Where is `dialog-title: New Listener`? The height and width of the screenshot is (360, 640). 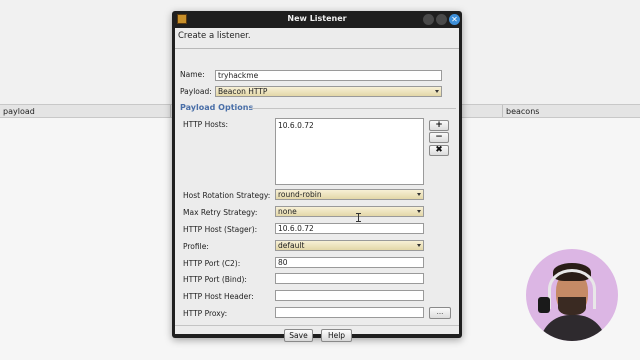
dialog-title: New Listener is located at coordinates (317, 18).